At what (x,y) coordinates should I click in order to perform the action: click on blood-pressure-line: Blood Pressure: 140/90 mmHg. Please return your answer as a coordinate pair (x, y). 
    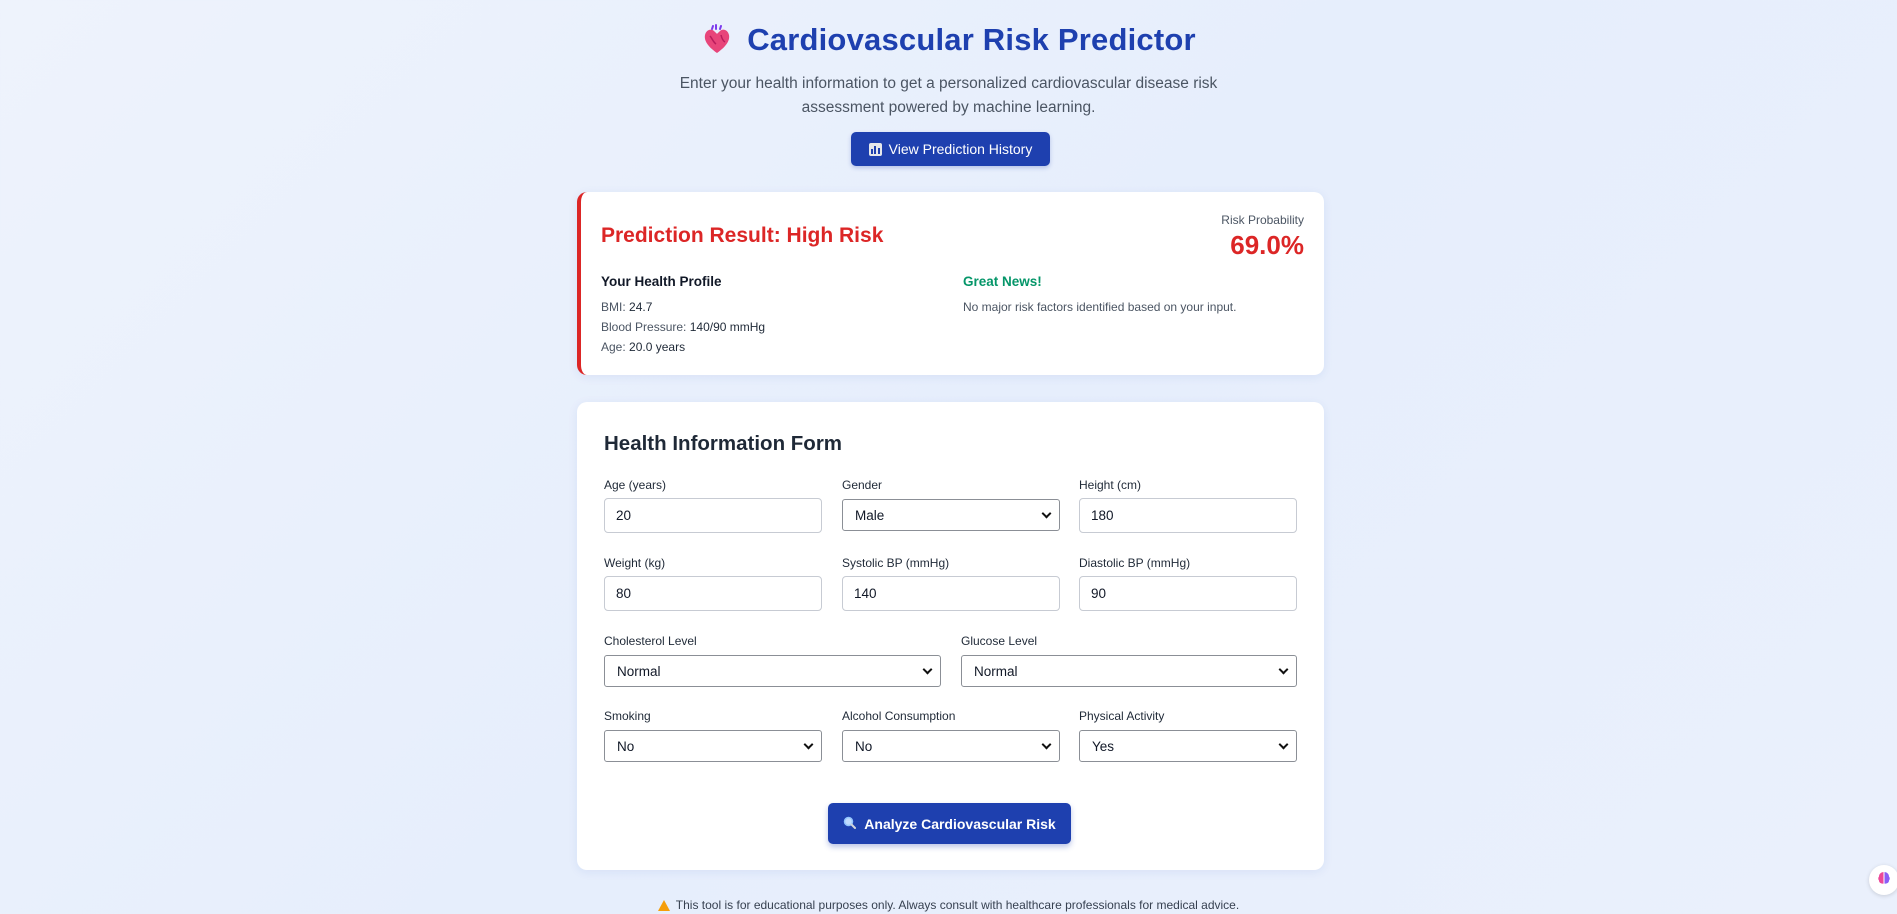
    Looking at the image, I should click on (683, 327).